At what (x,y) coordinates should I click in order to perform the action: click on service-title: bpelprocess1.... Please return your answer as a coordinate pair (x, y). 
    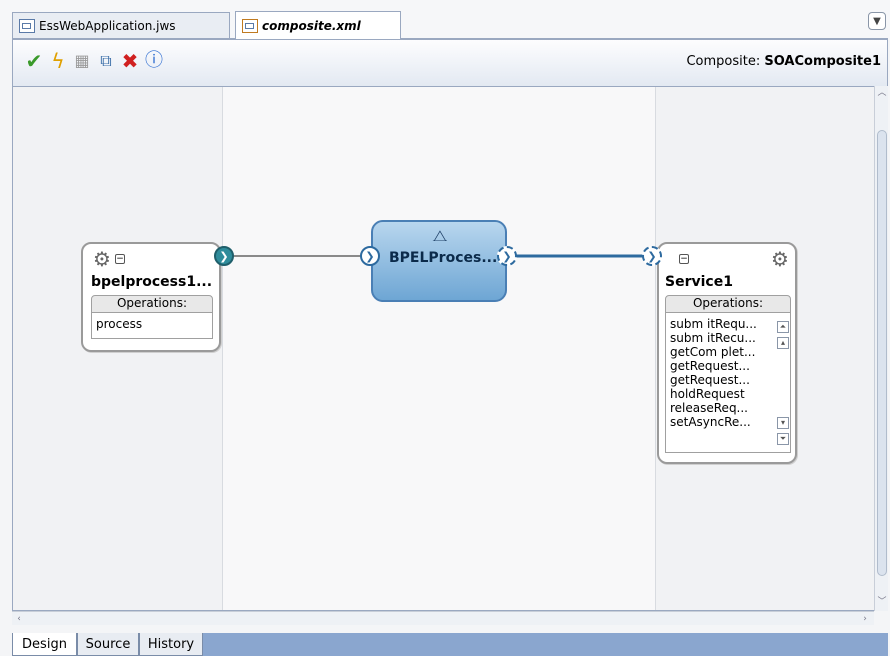
    Looking at the image, I should click on (152, 282).